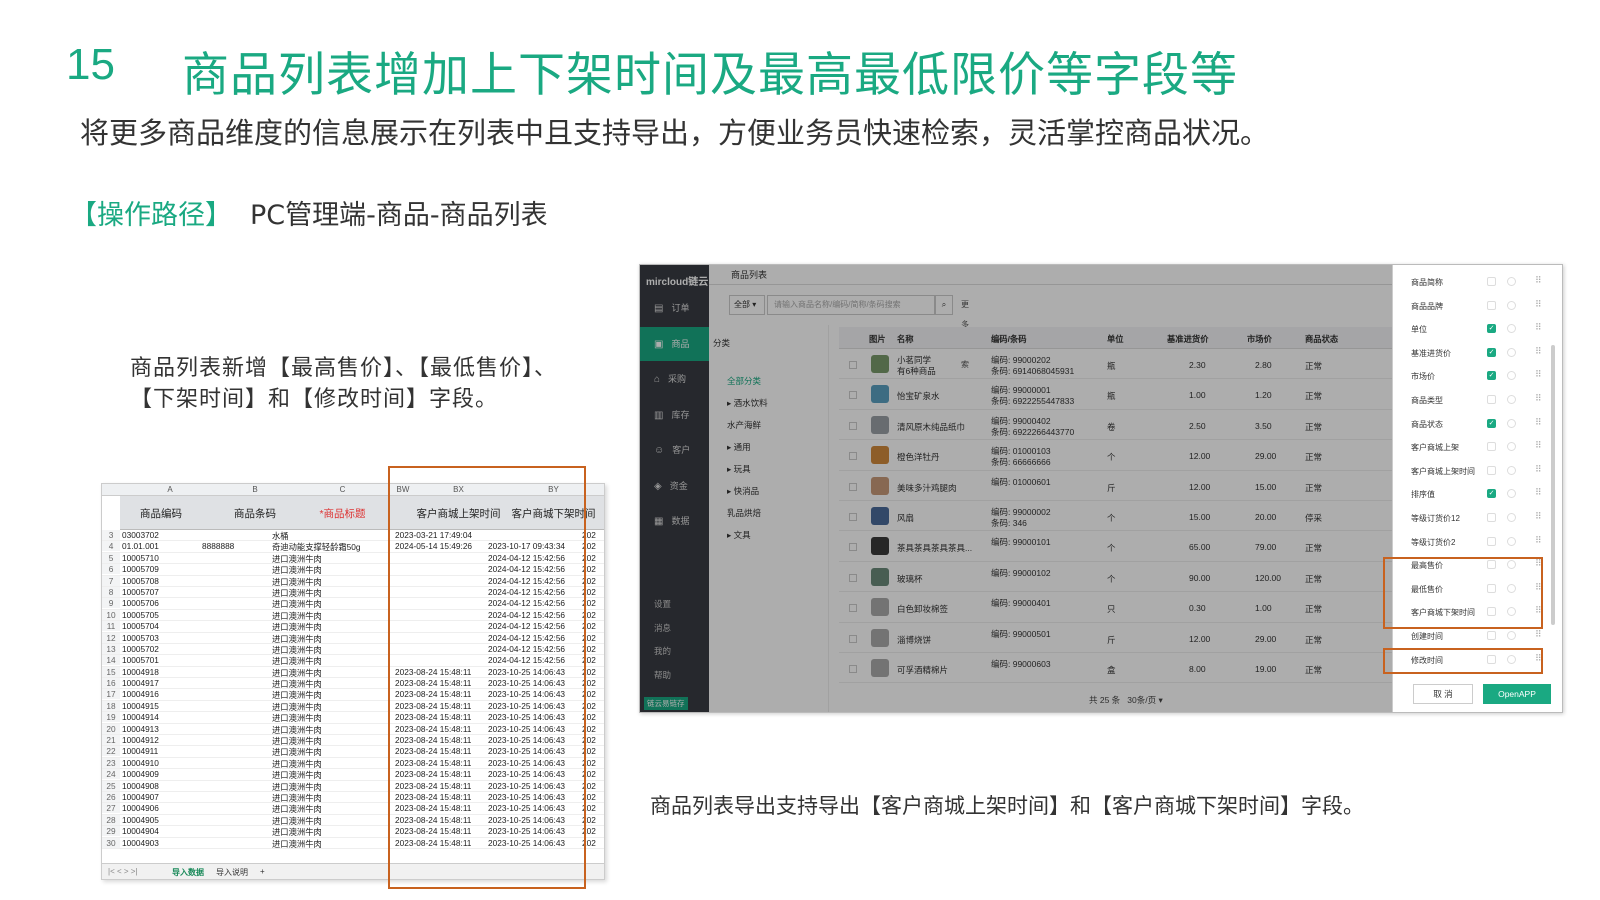  Describe the element at coordinates (1423, 377) in the screenshot. I see `column-option-label: 市场价` at that location.